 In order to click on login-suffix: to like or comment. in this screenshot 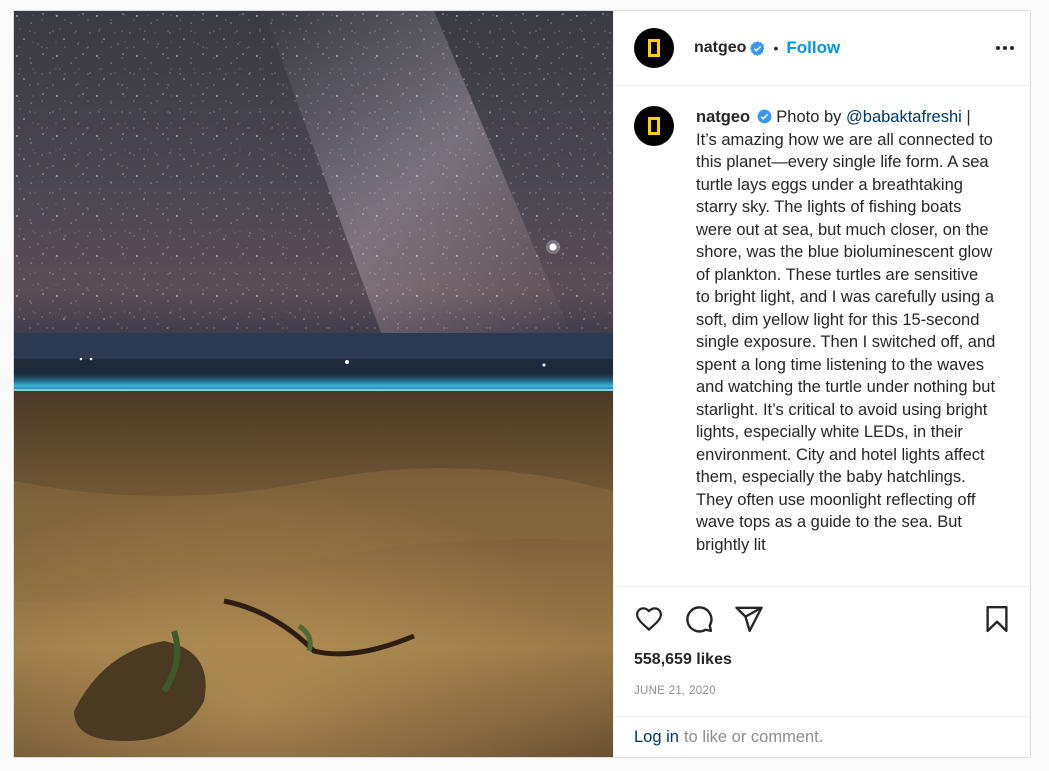, I will do `click(753, 736)`.